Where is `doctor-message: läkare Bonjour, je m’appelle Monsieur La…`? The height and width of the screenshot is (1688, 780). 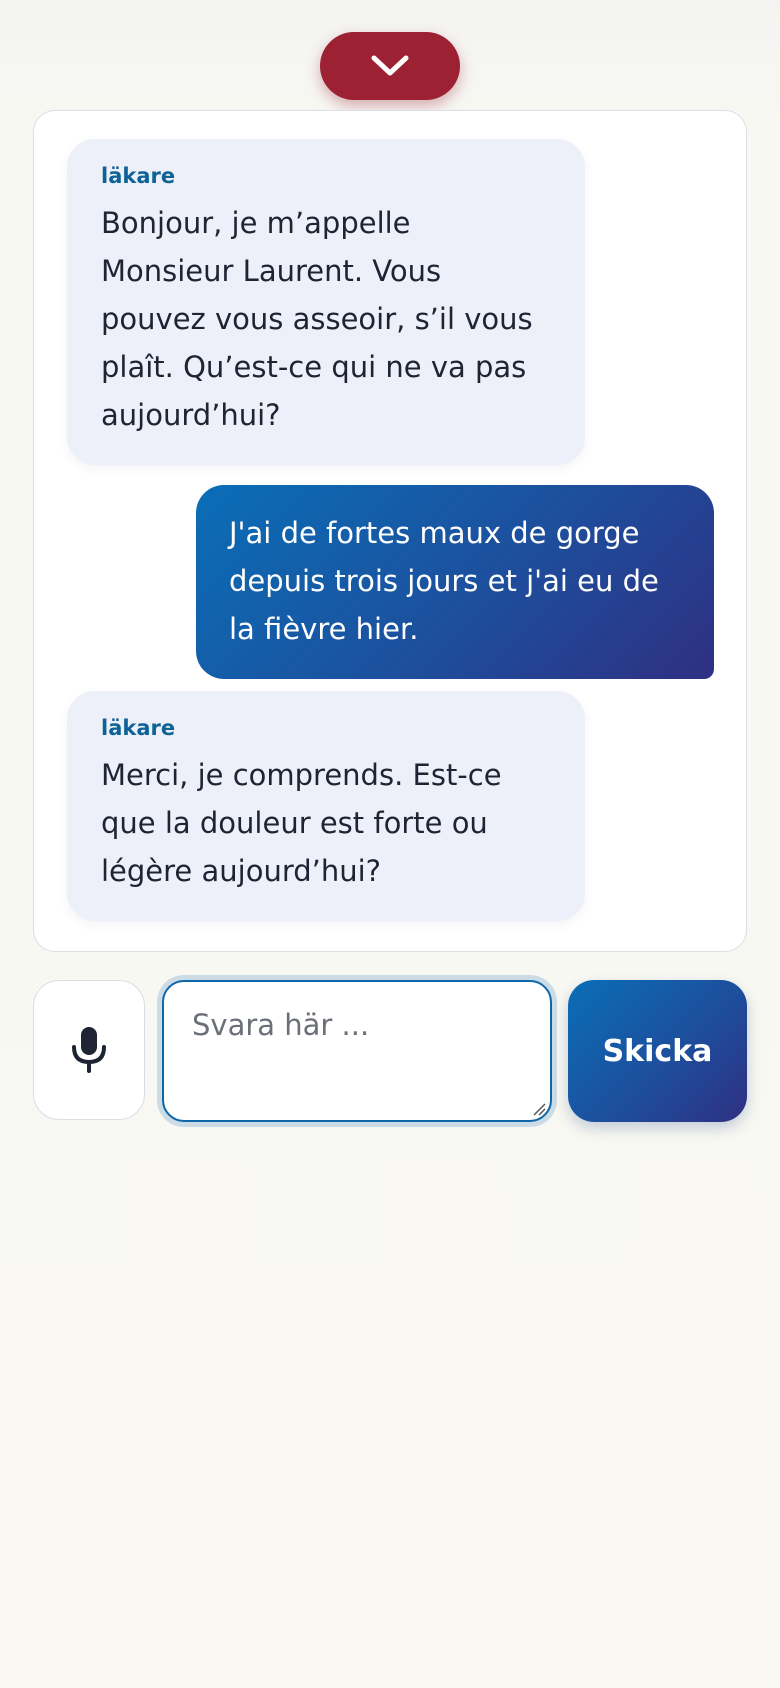 doctor-message: läkare Bonjour, je m’appelle Monsieur La… is located at coordinates (326, 302).